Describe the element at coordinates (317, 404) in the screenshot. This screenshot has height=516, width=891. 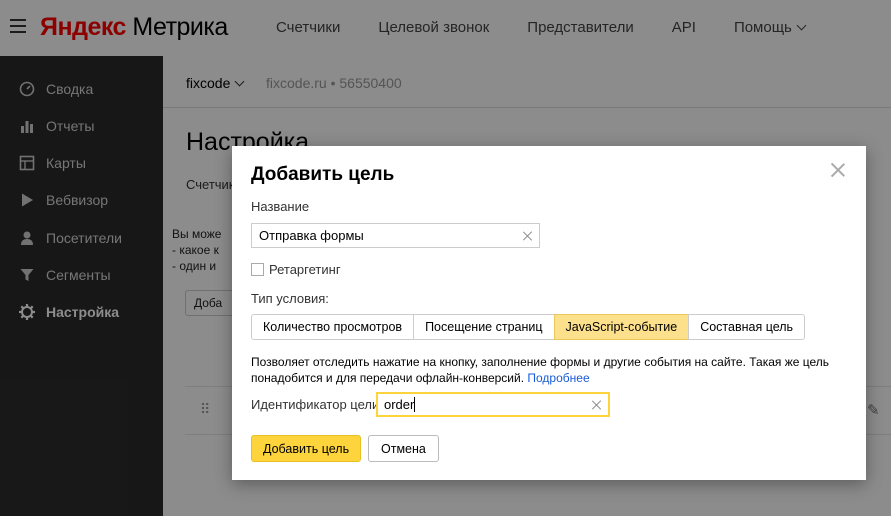
I see `goal-id-label: Идентификатор цели:` at that location.